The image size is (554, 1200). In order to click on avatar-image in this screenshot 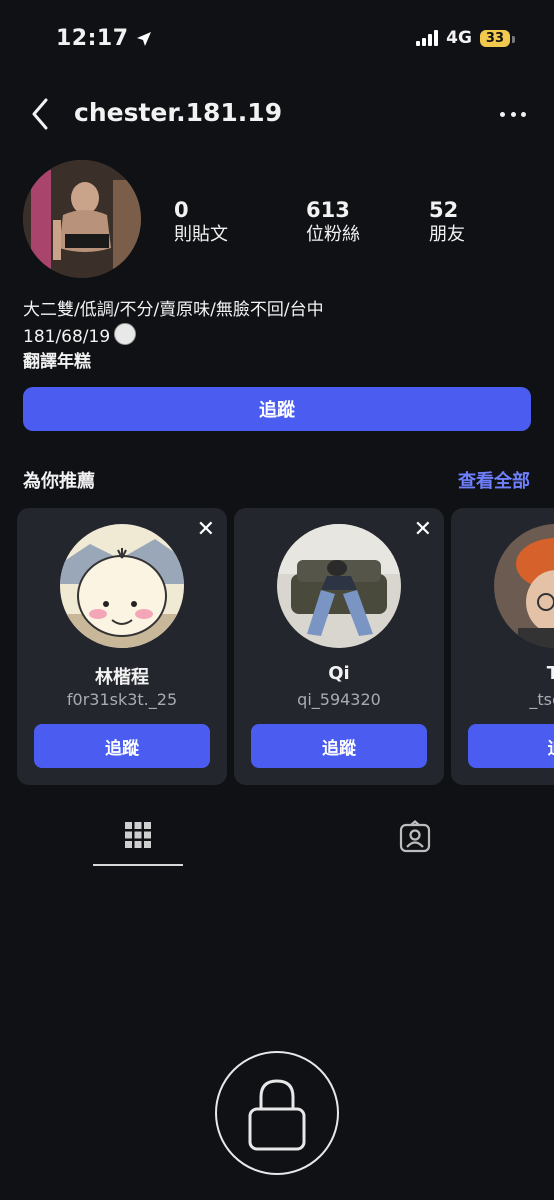, I will do `click(82, 219)`.